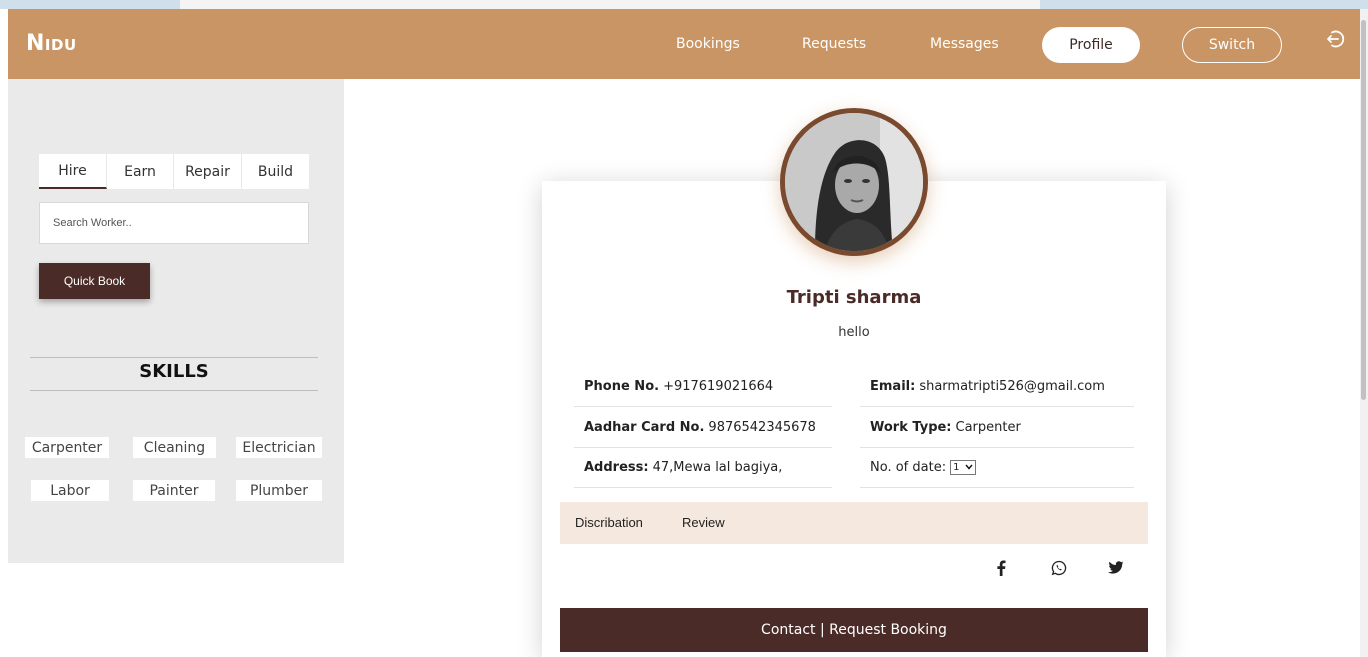 Image resolution: width=1368 pixels, height=657 pixels. What do you see at coordinates (963, 467) in the screenshot?
I see `no-of-date-select: 1` at bounding box center [963, 467].